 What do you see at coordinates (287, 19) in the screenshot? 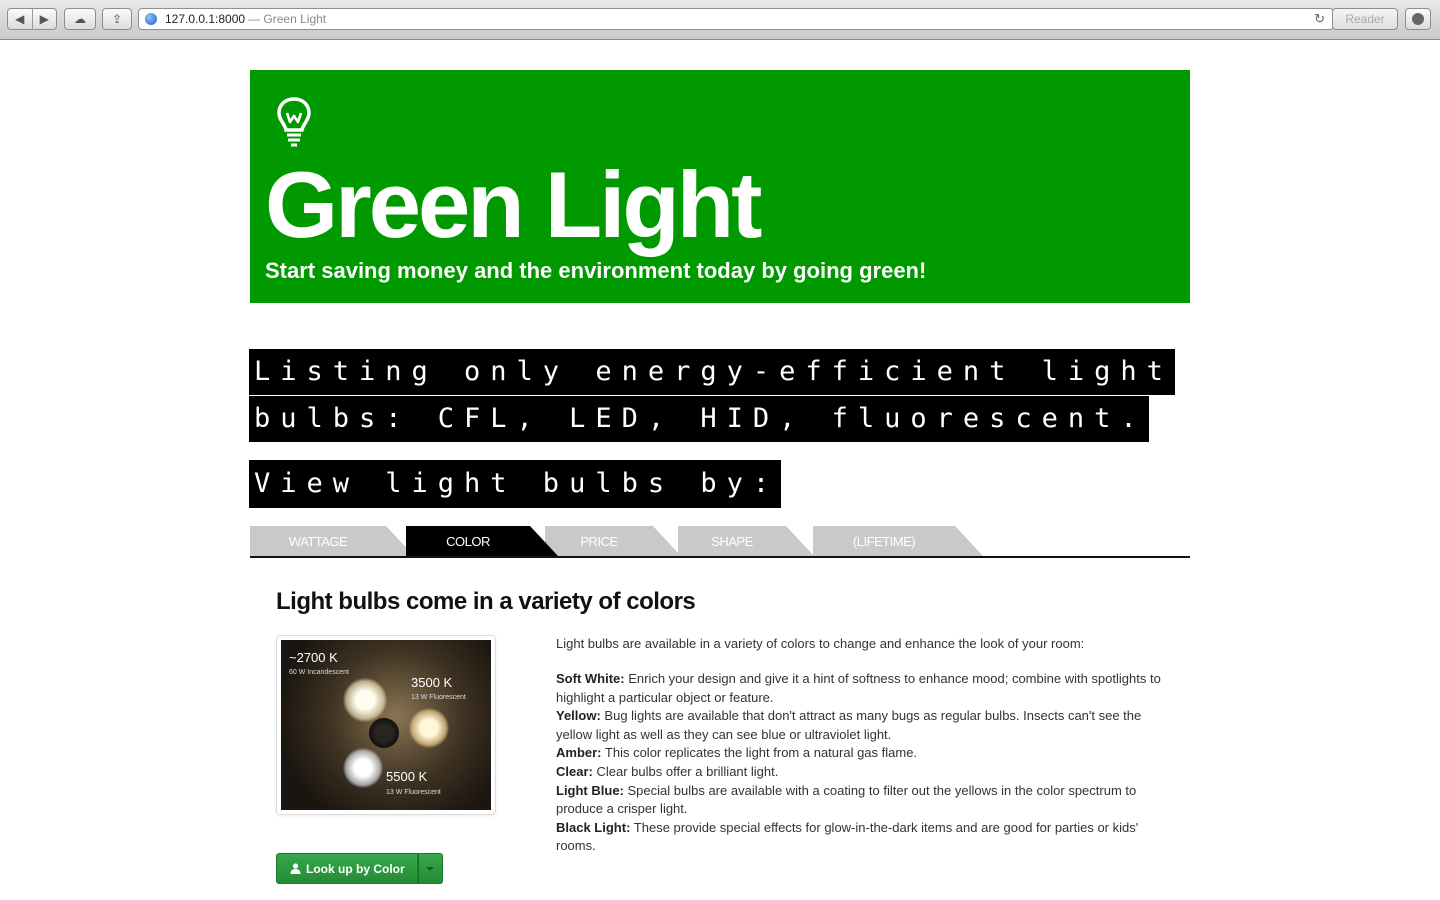
I see `url-page-title: — Green Light` at bounding box center [287, 19].